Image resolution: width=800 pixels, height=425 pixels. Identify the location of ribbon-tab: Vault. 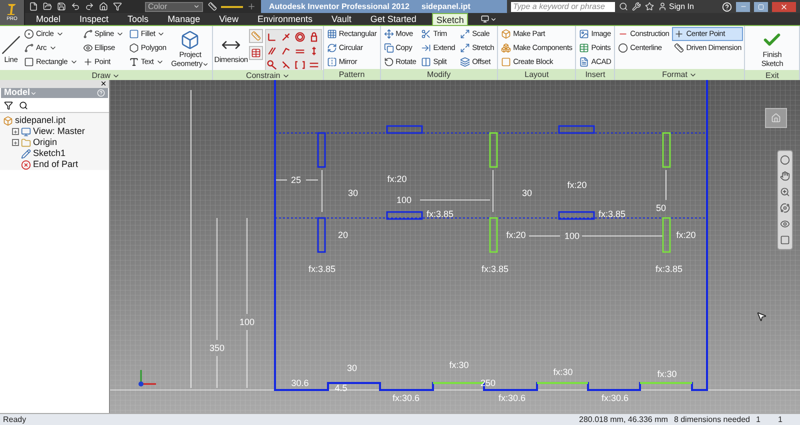
(341, 19).